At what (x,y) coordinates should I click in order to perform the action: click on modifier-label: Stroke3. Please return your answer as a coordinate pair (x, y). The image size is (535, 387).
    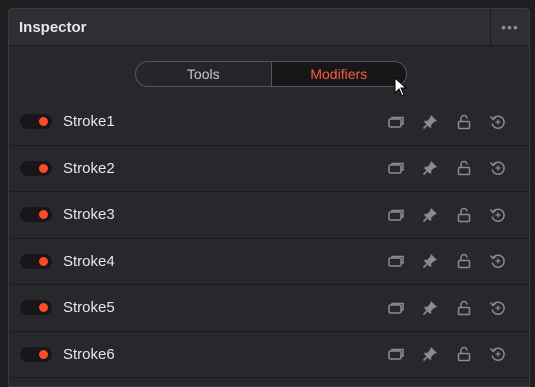
    Looking at the image, I should click on (89, 215).